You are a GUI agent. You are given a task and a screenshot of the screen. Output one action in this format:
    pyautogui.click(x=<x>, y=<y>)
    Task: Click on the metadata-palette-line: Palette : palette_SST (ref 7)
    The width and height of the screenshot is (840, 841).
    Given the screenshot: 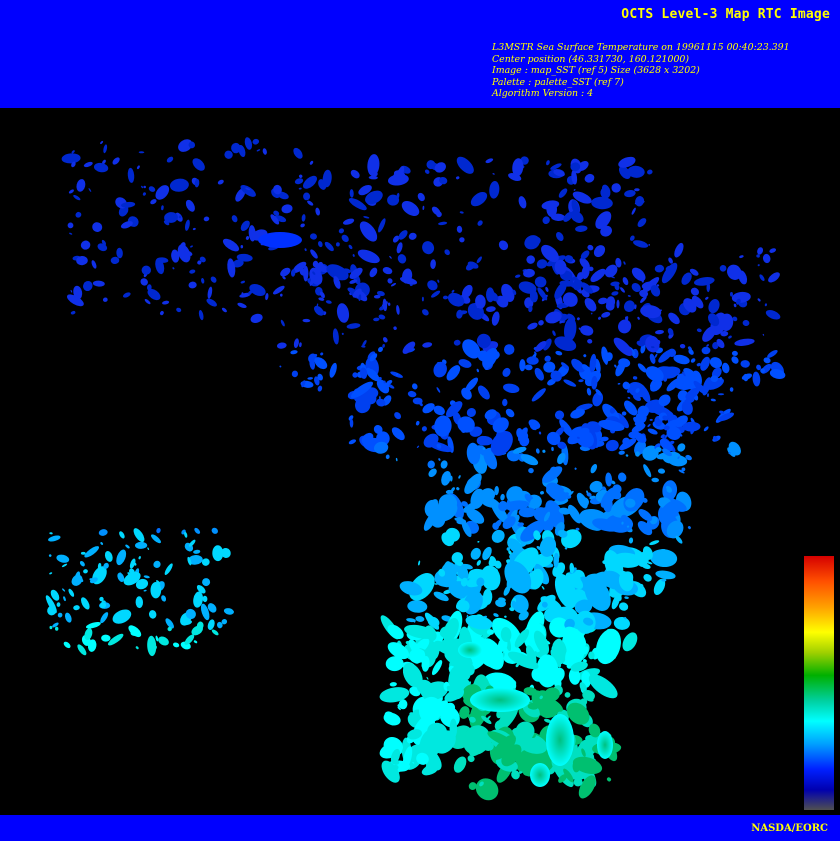 What is the action you would take?
    pyautogui.click(x=558, y=82)
    